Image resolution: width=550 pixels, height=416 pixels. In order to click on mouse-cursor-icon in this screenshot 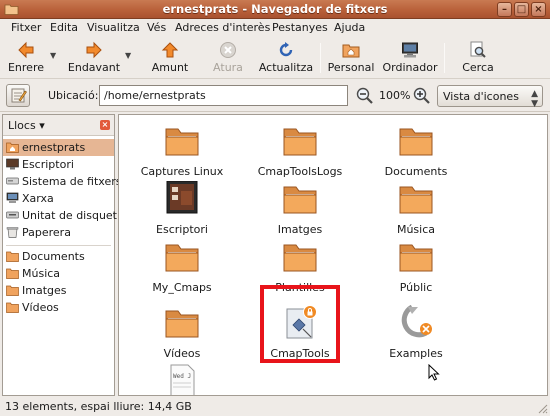, I will do `click(434, 372)`.